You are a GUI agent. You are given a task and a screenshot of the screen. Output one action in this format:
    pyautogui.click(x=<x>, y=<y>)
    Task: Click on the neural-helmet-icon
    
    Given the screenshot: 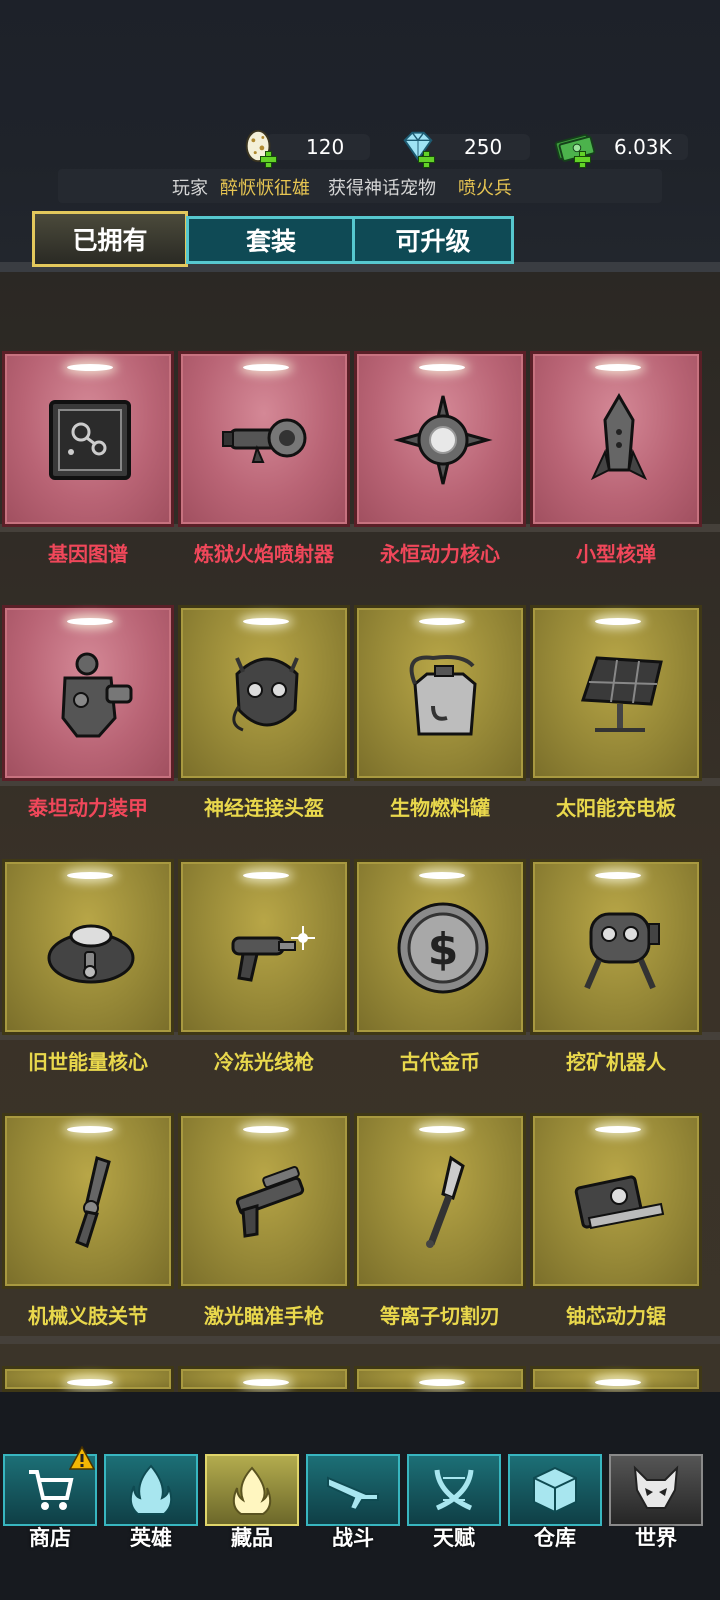 What is the action you would take?
    pyautogui.click(x=265, y=694)
    